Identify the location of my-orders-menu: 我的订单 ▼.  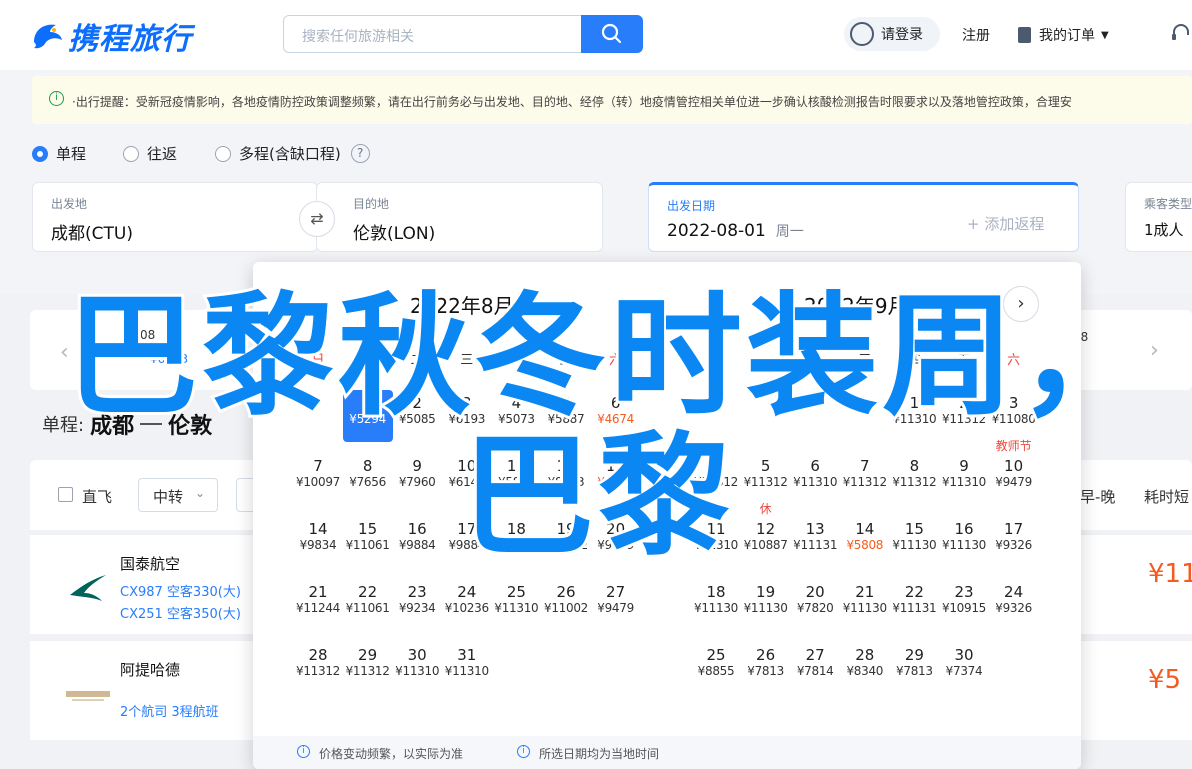
(1063, 35).